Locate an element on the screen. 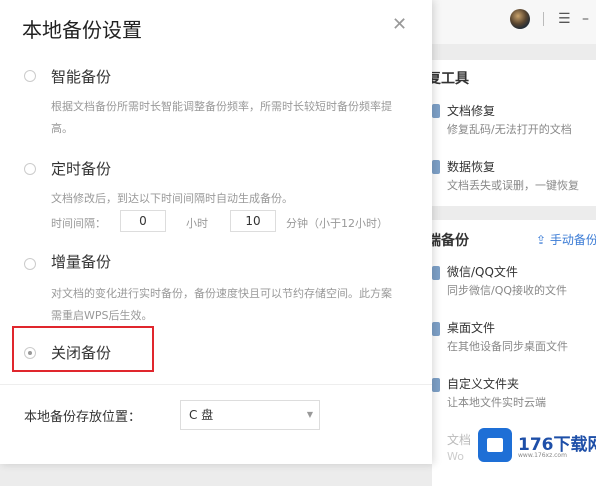 The image size is (596, 486). tool-desc: 文档丢失或误删，一键恢复 is located at coordinates (513, 185).